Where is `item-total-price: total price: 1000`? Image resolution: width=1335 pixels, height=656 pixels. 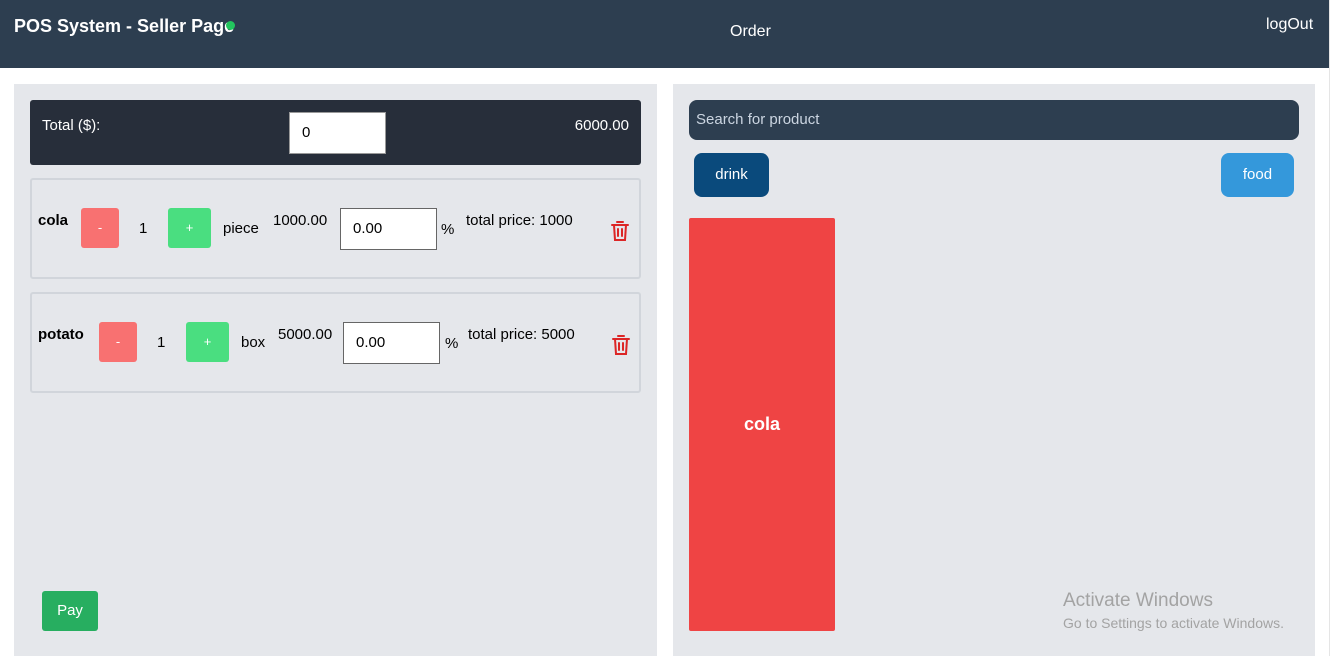 item-total-price: total price: 1000 is located at coordinates (519, 220).